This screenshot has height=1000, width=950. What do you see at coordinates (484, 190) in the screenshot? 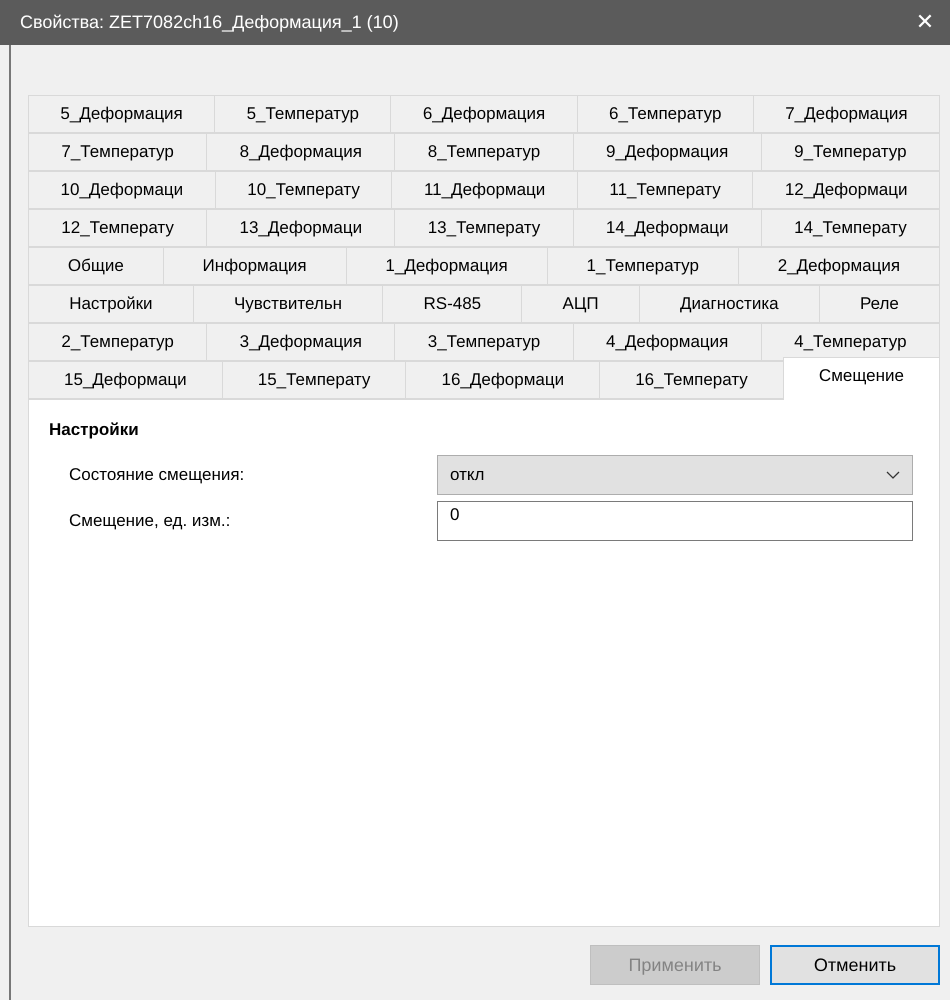
I see `tab: 11_Деформаци` at bounding box center [484, 190].